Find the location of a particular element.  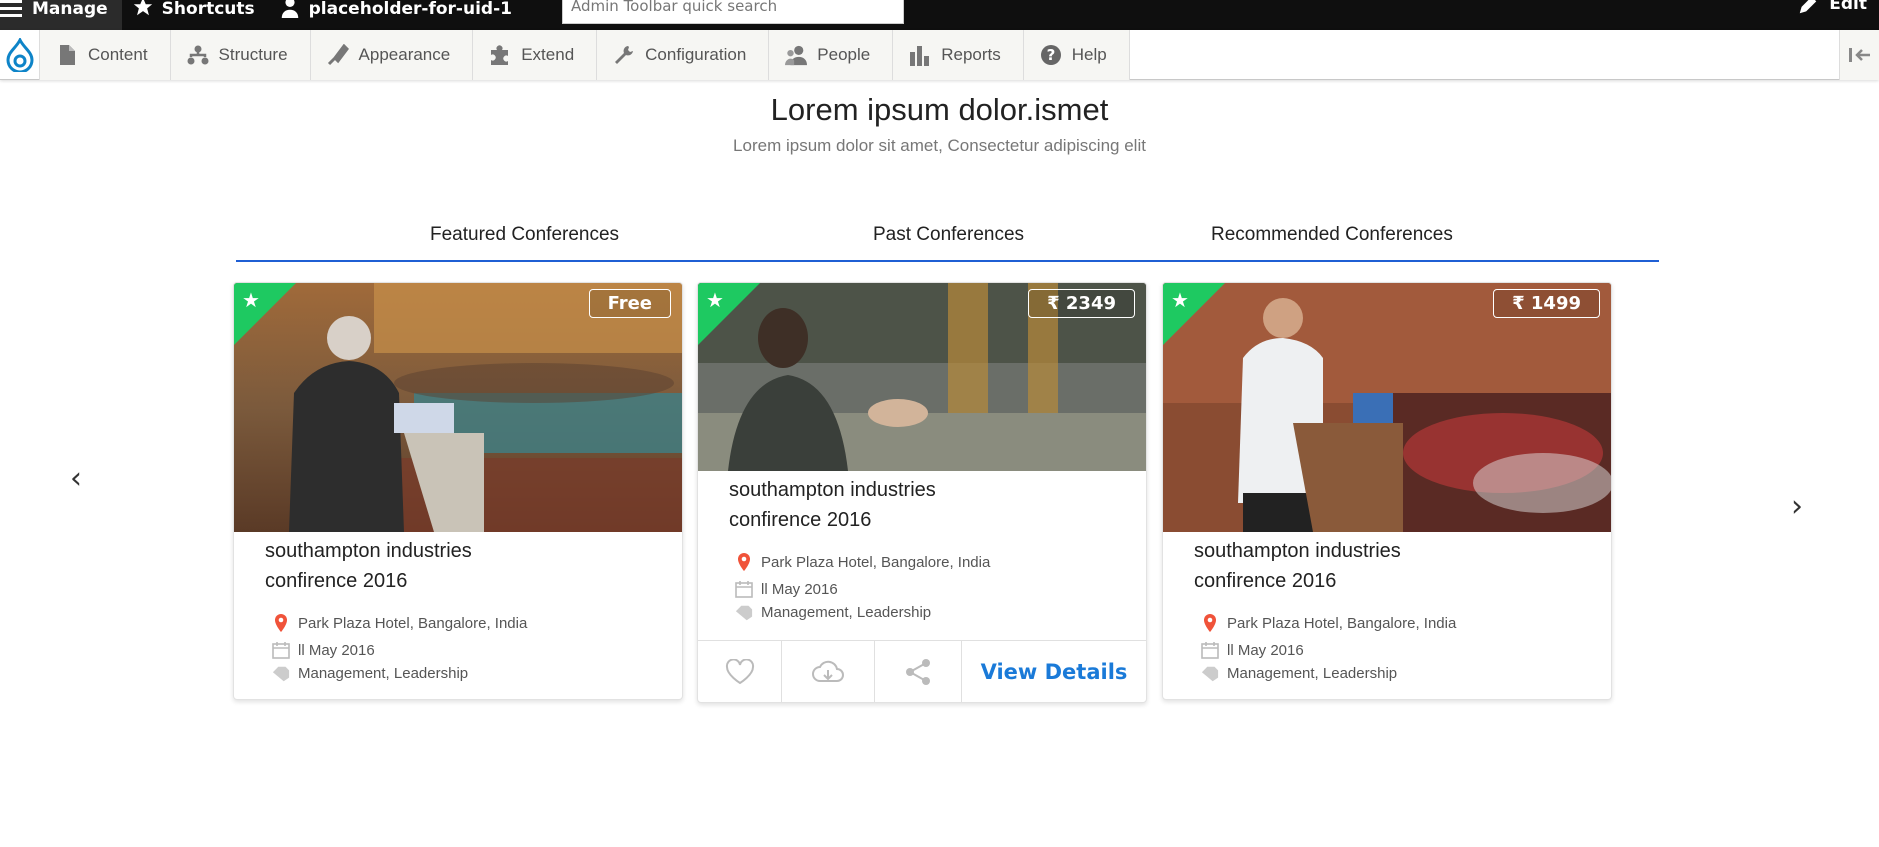

edit-label: Edit is located at coordinates (1848, 7).